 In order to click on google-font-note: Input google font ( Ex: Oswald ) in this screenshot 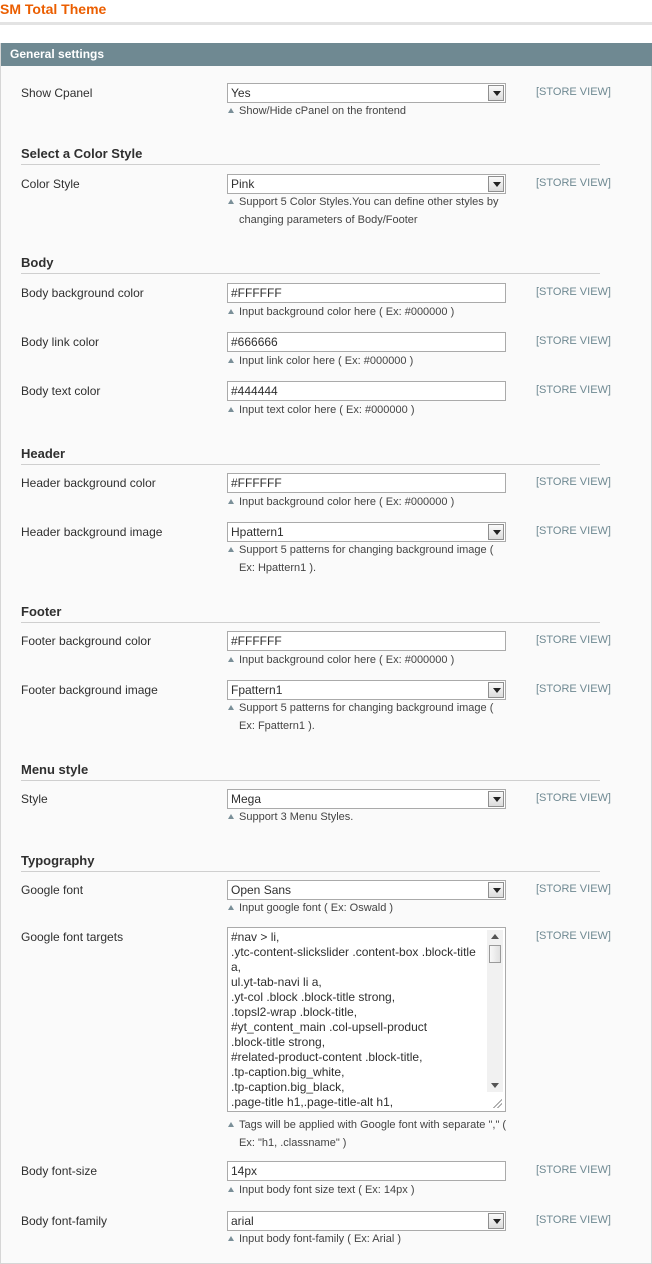, I will do `click(369, 908)`.